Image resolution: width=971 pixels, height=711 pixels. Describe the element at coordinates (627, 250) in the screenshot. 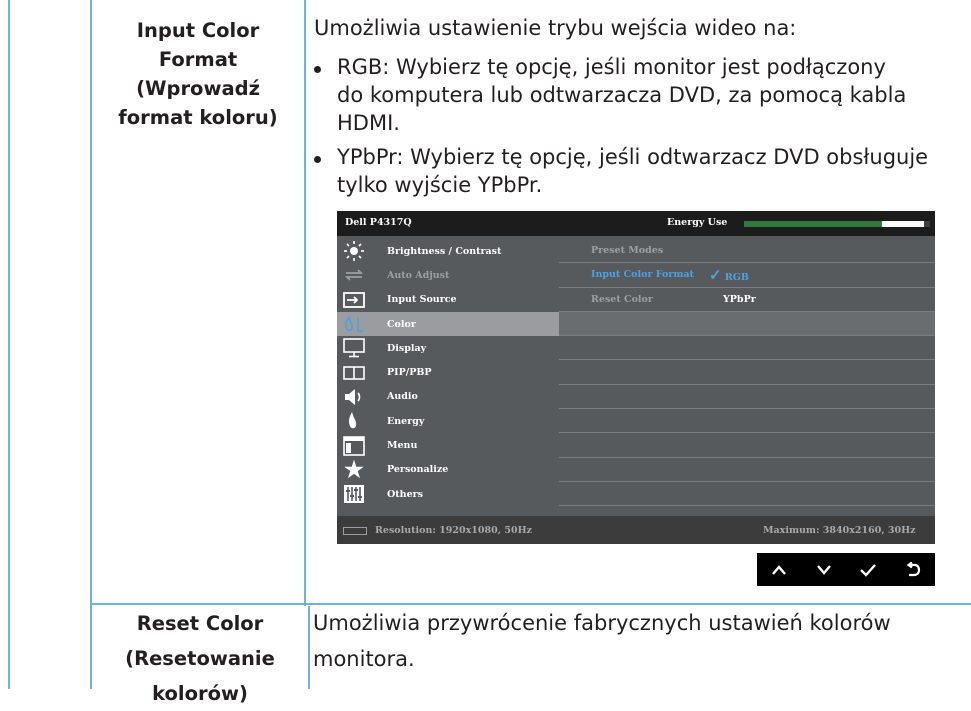

I see `submenu-item-label: Preset Modes` at that location.